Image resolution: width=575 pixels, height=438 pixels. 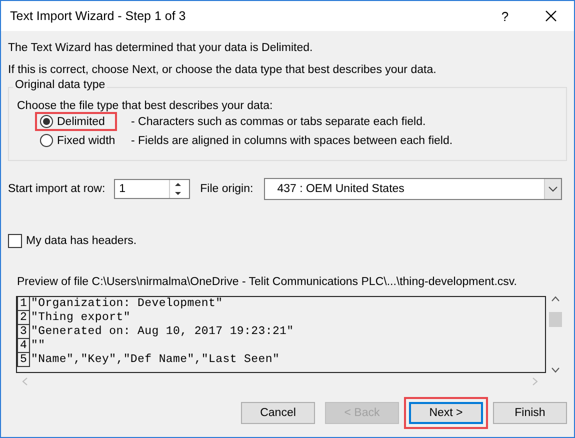 I want to click on window-title: Text Import Wizard - Step 1 of 3, so click(x=98, y=16).